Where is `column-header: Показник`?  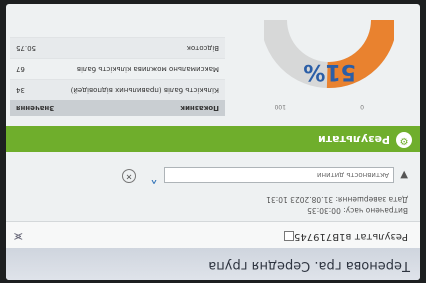 column-header: Показник is located at coordinates (199, 108).